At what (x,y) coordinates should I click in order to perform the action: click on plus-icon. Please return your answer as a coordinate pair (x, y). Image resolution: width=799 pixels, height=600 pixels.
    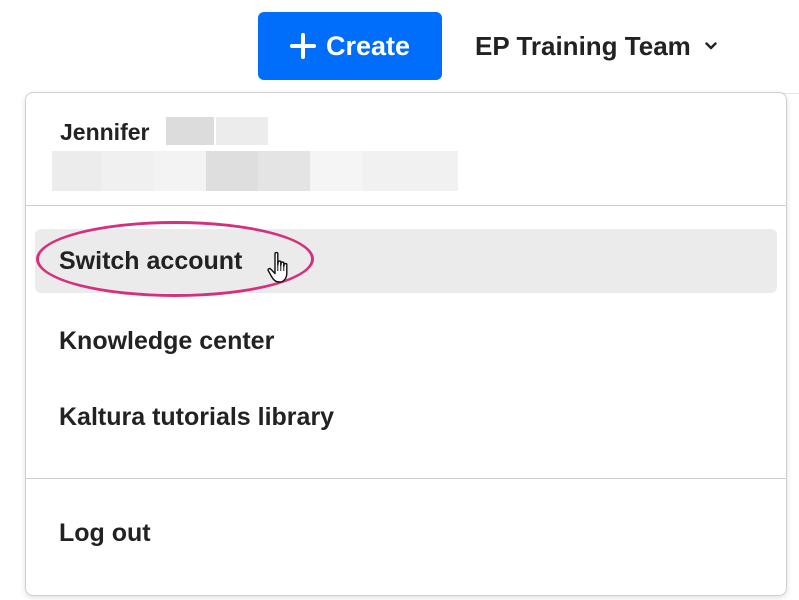
    Looking at the image, I should click on (302, 46).